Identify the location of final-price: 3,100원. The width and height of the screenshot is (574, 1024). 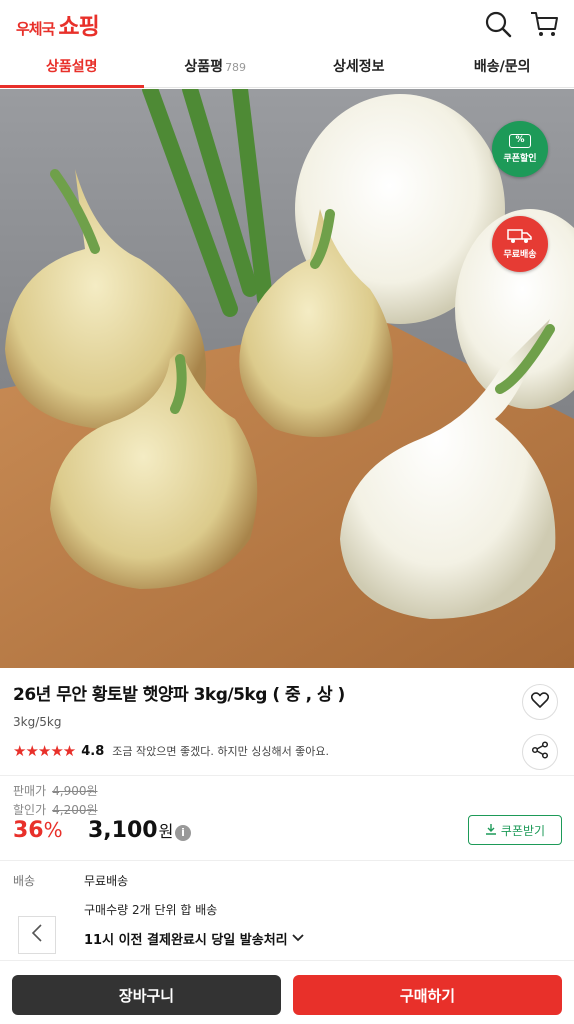
(131, 830).